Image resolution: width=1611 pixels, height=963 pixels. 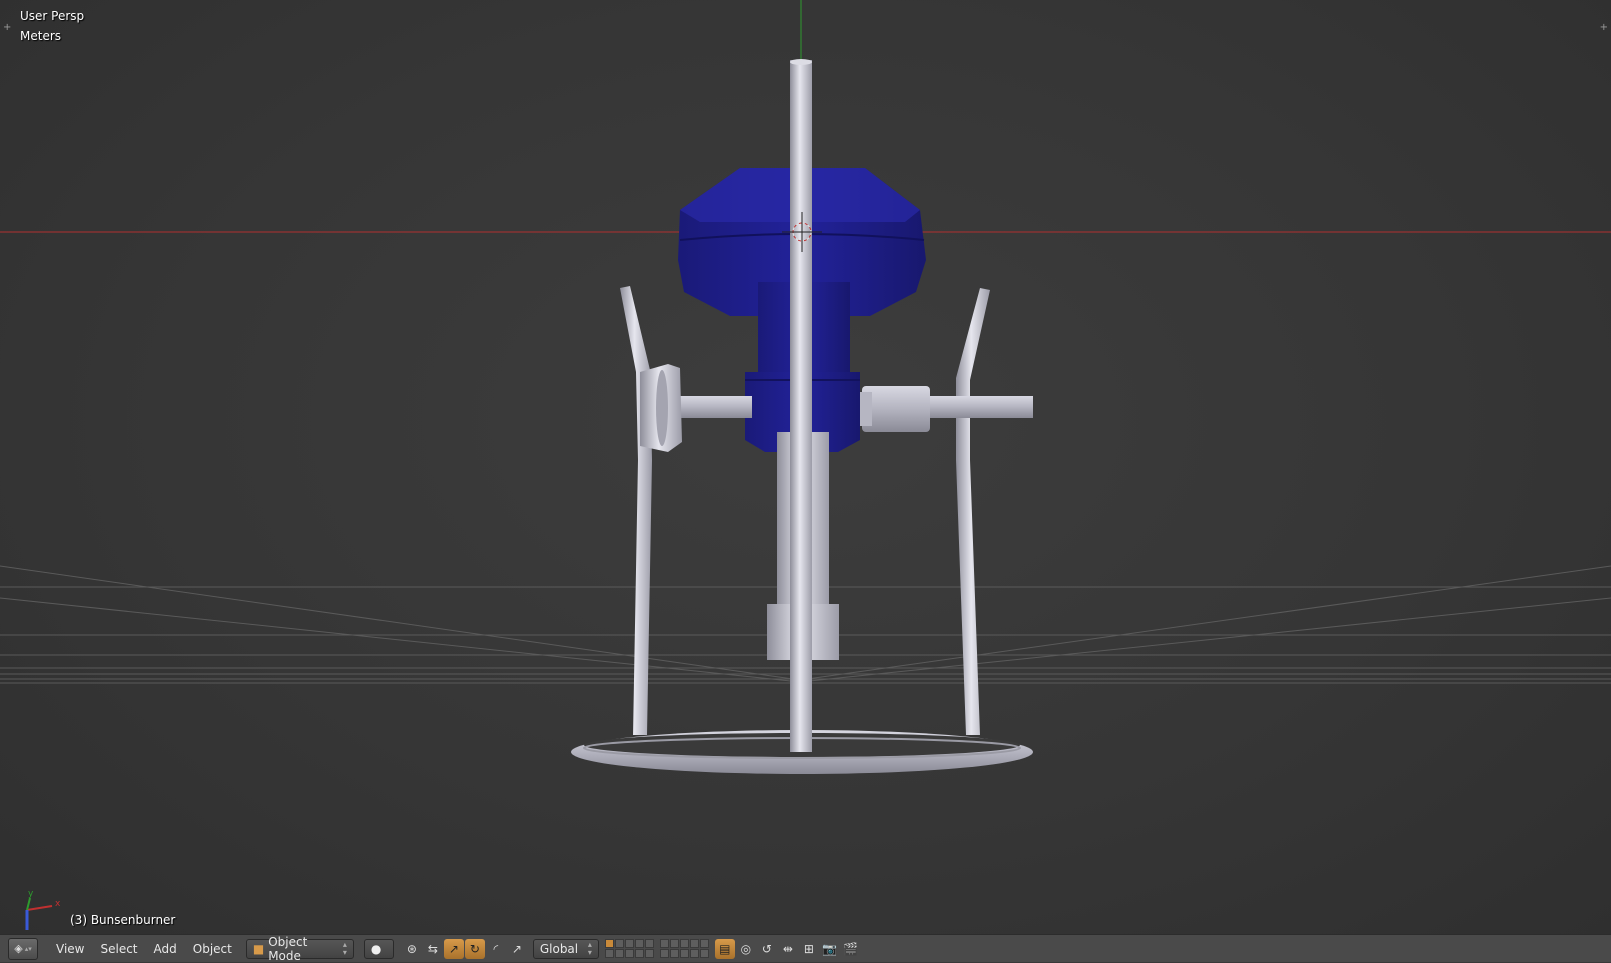 What do you see at coordinates (496, 949) in the screenshot?
I see `scale-icon: ◜` at bounding box center [496, 949].